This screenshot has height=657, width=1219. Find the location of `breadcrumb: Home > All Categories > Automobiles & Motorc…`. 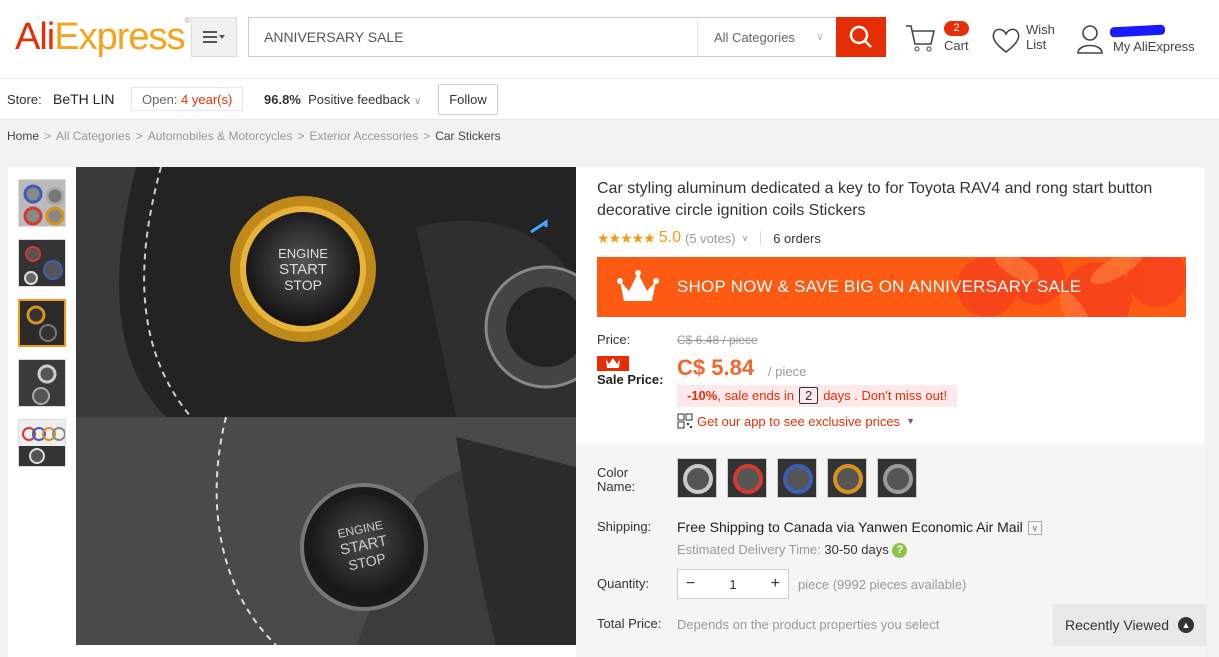

breadcrumb: Home > All Categories > Automobiles & Motorc… is located at coordinates (254, 136).